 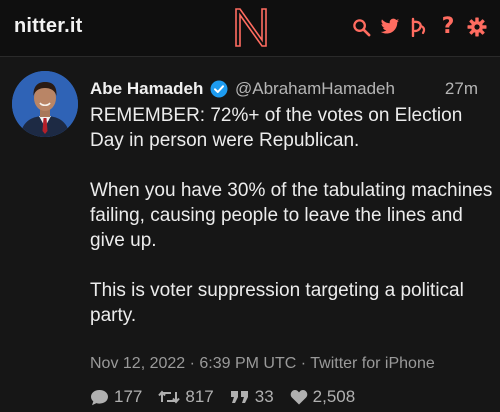 I want to click on tweet-stats: 177 817 33 2,508, so click(x=230, y=397).